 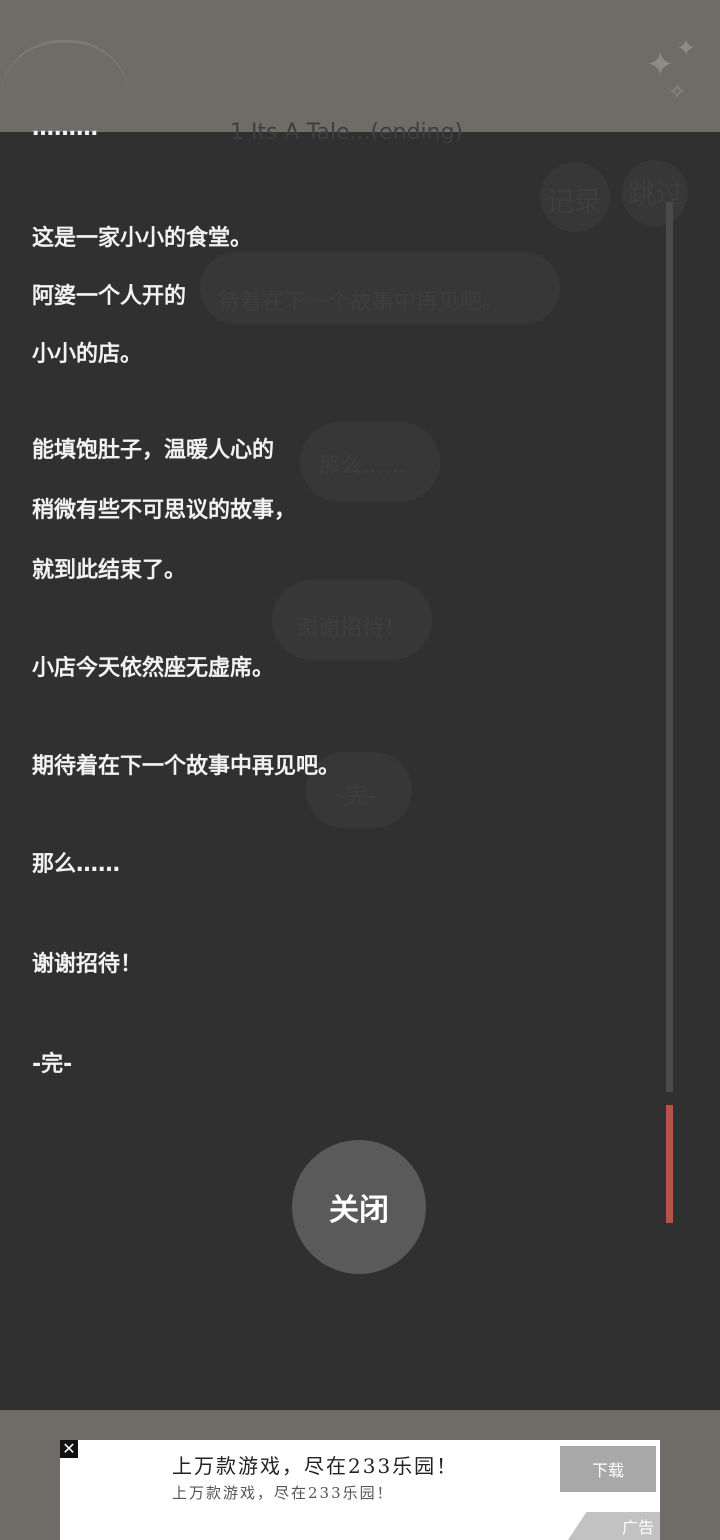 I want to click on ad-close-icon: ✕, so click(x=69, y=1449).